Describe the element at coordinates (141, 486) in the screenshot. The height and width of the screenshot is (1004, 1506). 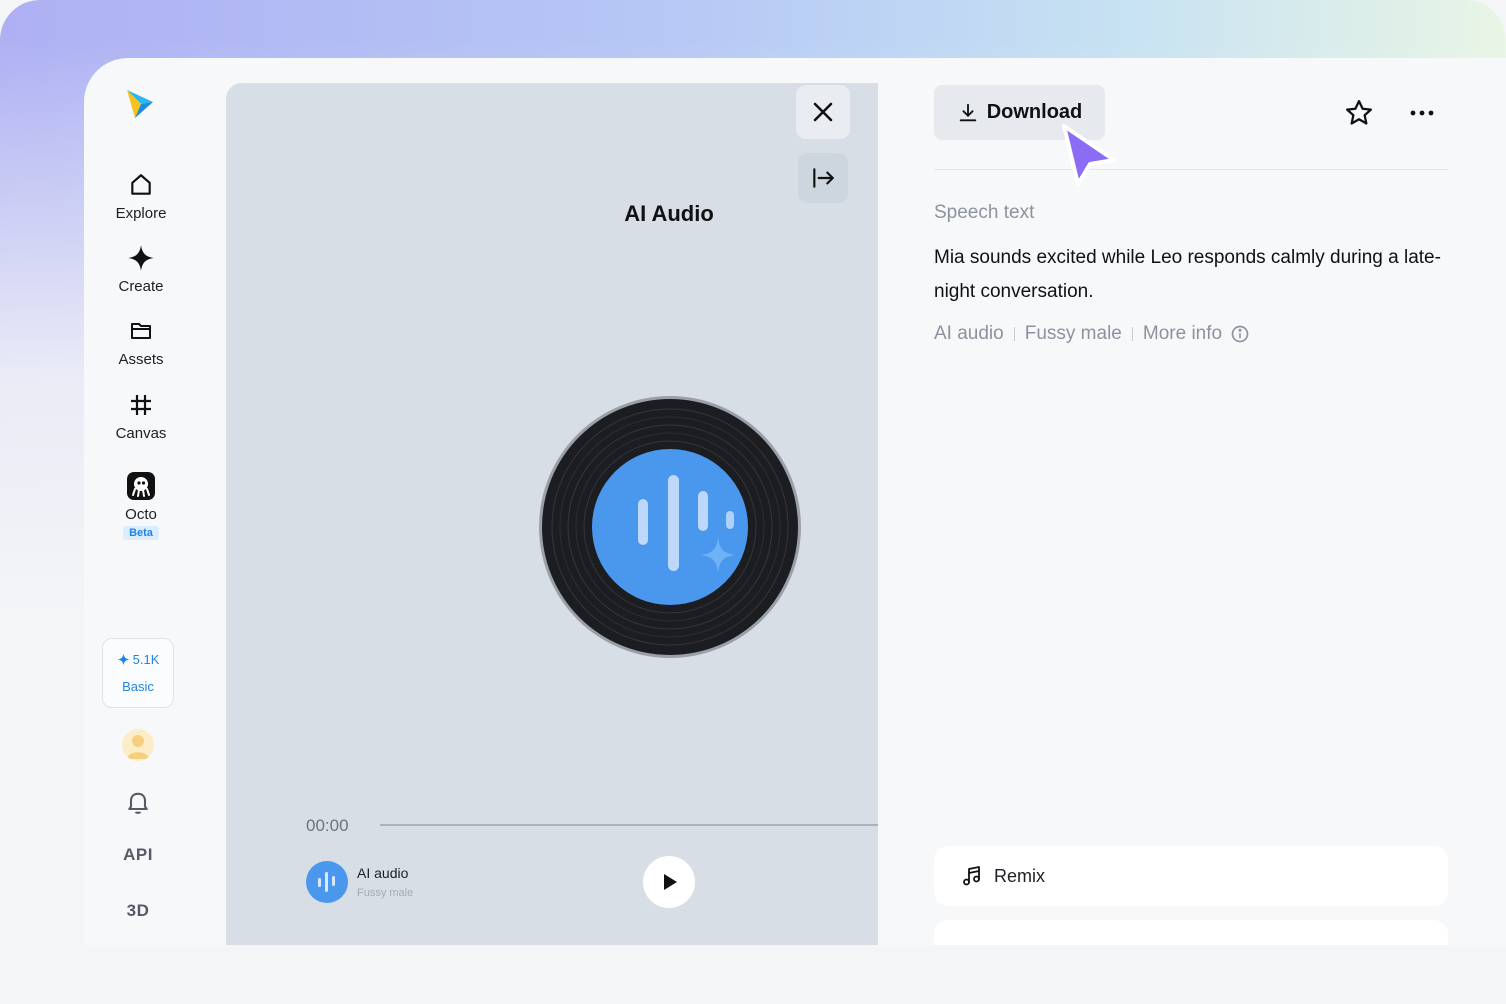
I see `octo-icon` at that location.